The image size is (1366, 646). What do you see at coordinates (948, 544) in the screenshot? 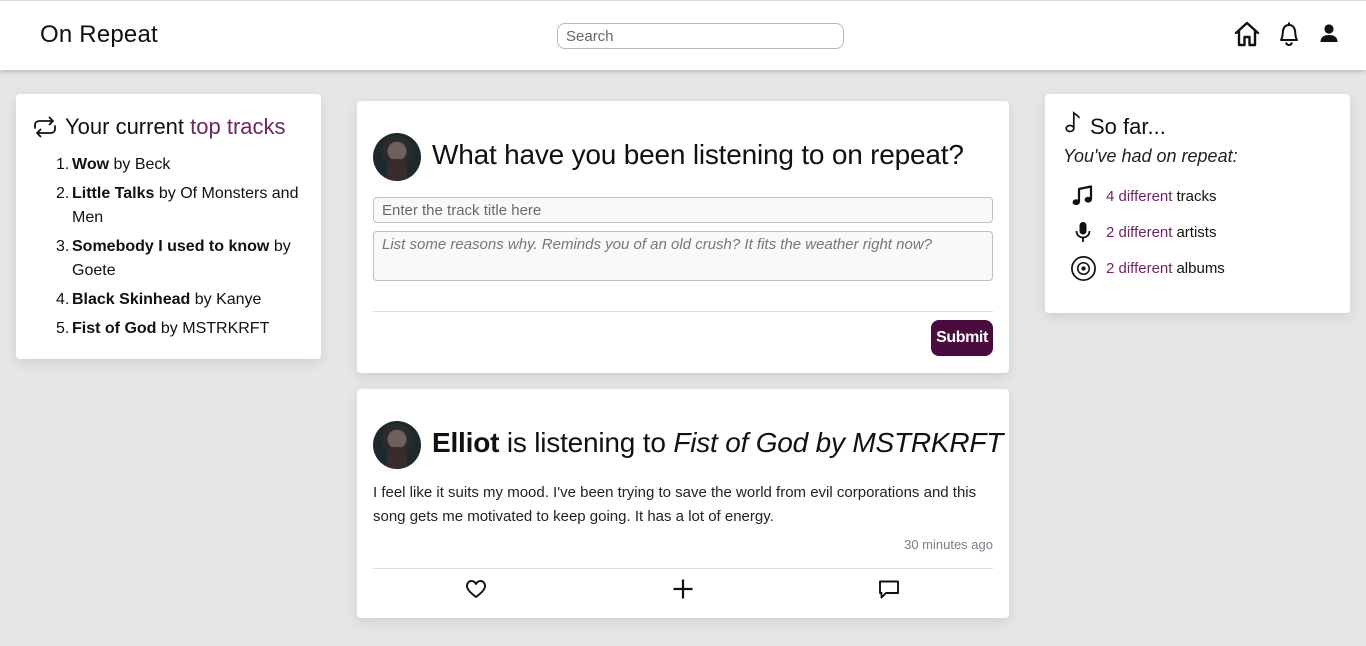
I see `post-timestamp: 30 minutes ago` at bounding box center [948, 544].